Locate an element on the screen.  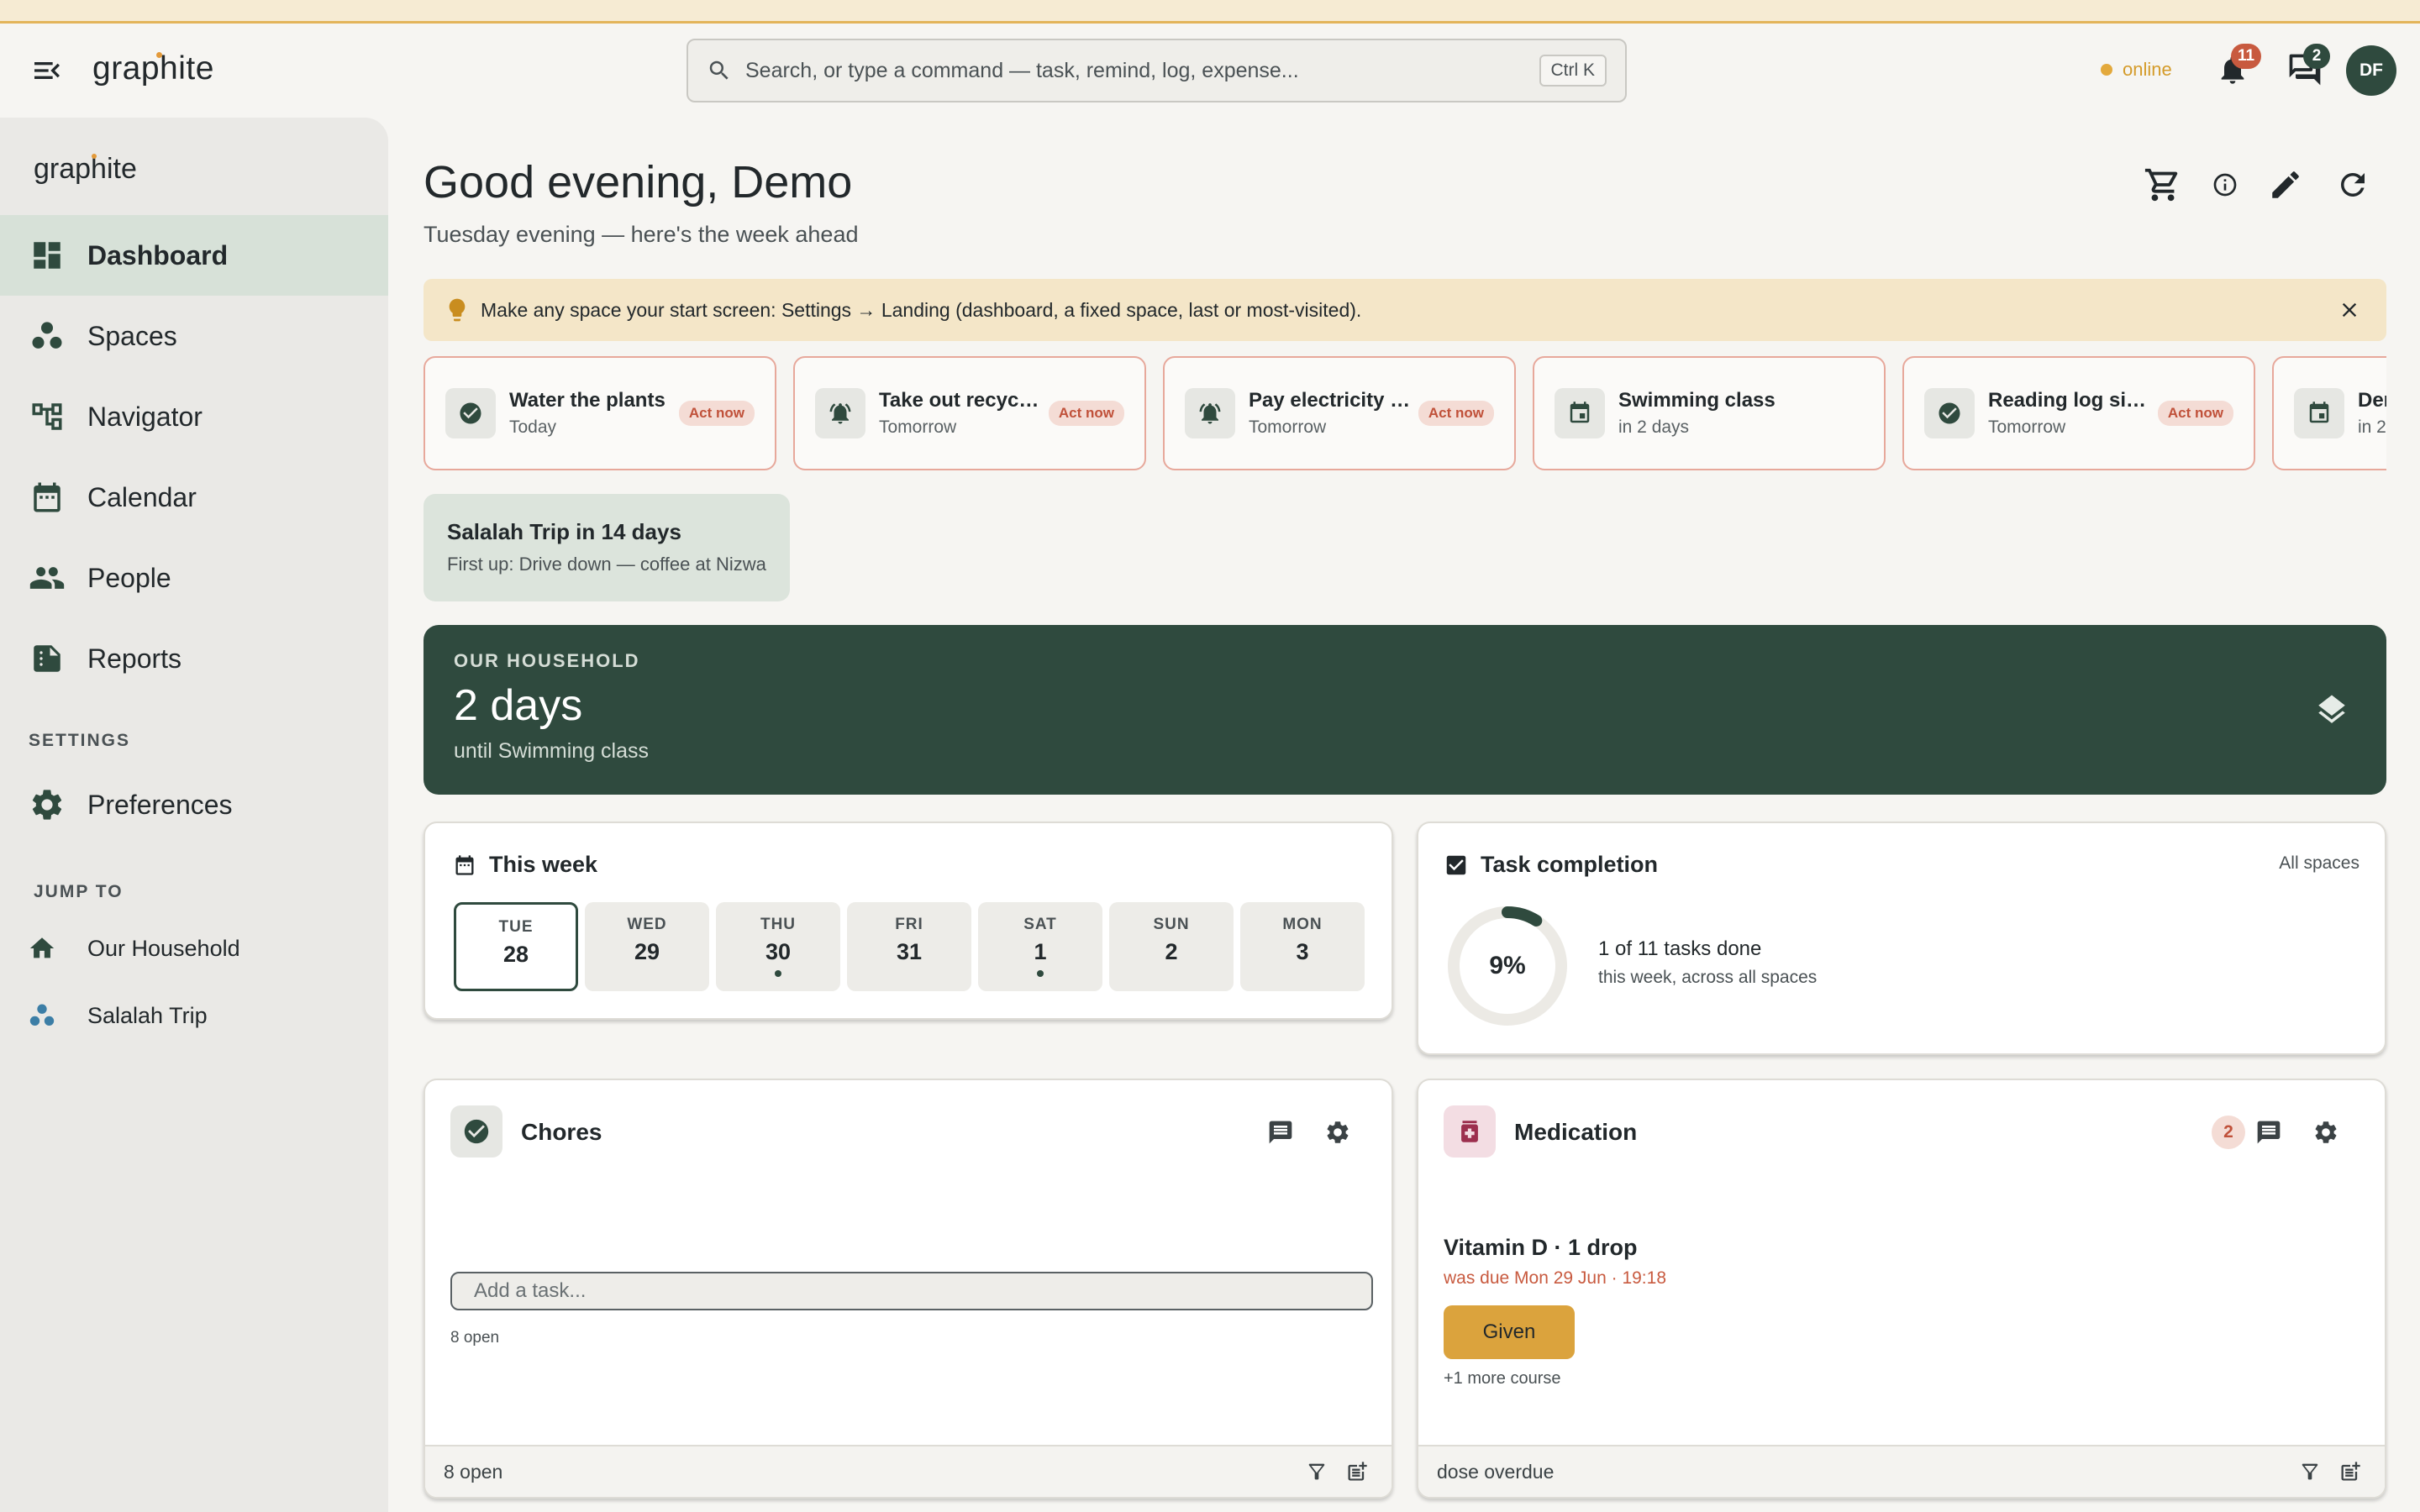
day-cell: TUE 28 is located at coordinates (516, 946).